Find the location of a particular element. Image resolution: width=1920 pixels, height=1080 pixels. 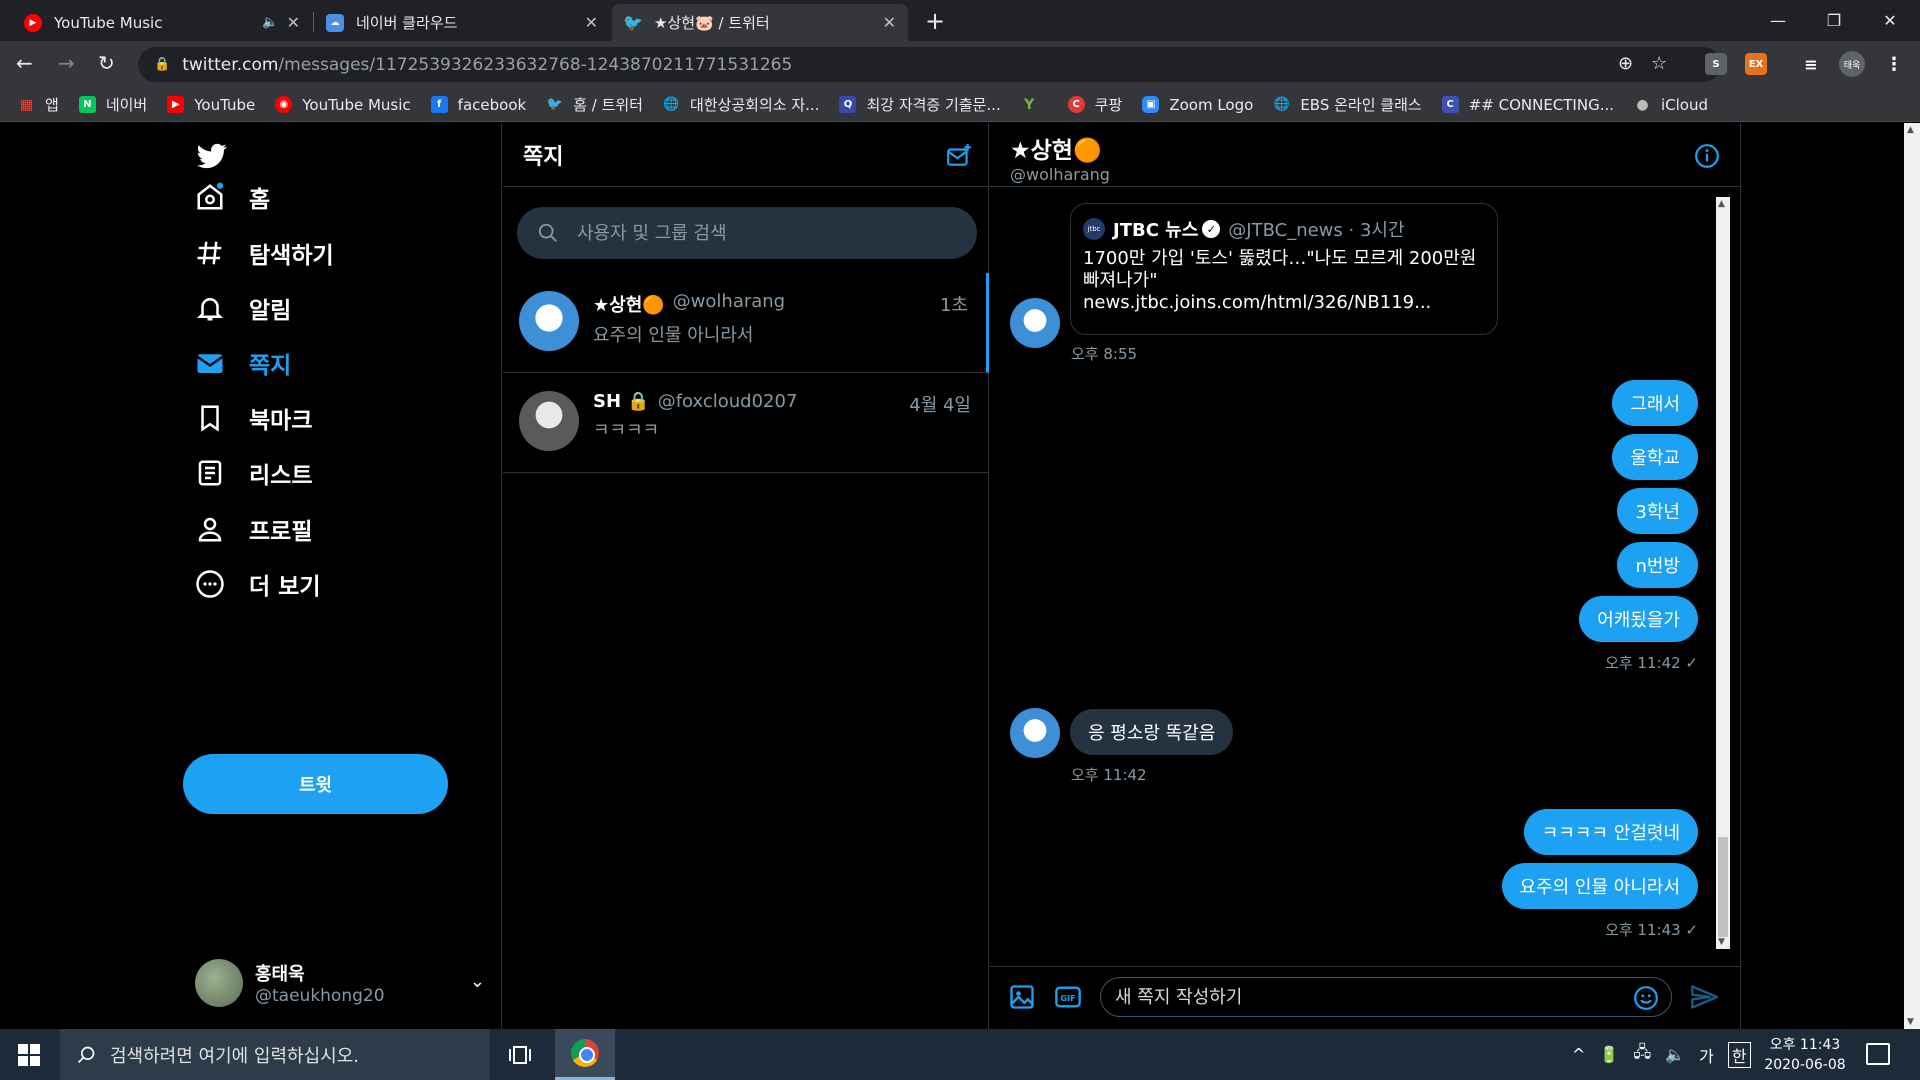

twitter-bird-icon: 🐦 is located at coordinates (554, 104).